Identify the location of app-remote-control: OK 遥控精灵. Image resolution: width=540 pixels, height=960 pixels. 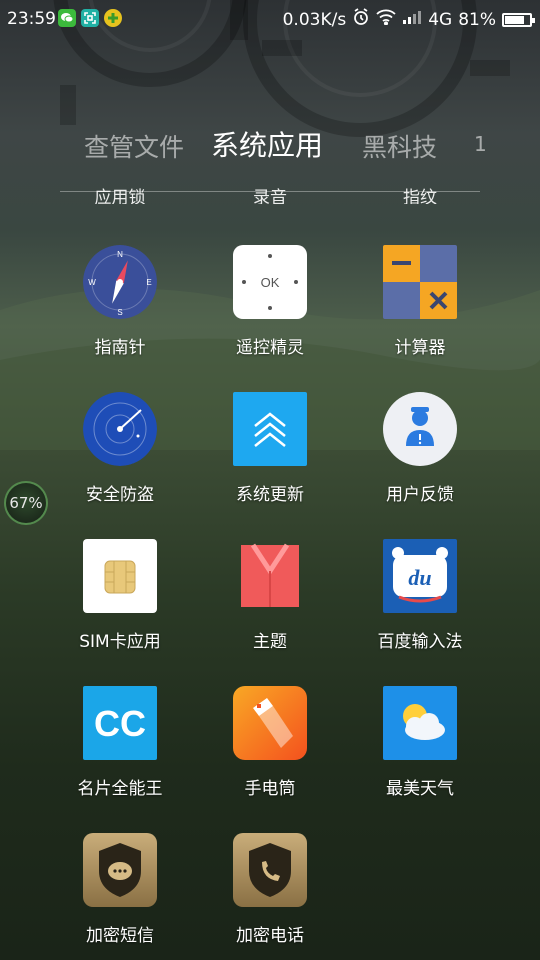
(270, 301).